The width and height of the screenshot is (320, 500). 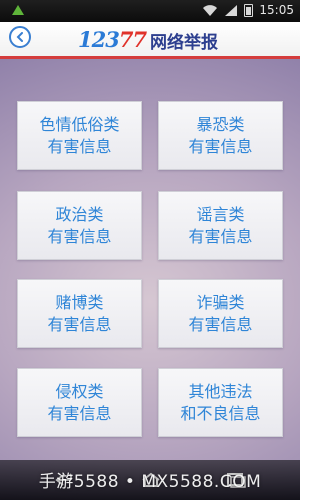 What do you see at coordinates (150, 482) in the screenshot?
I see `watermark: 手游5588 • MX5588.COM` at bounding box center [150, 482].